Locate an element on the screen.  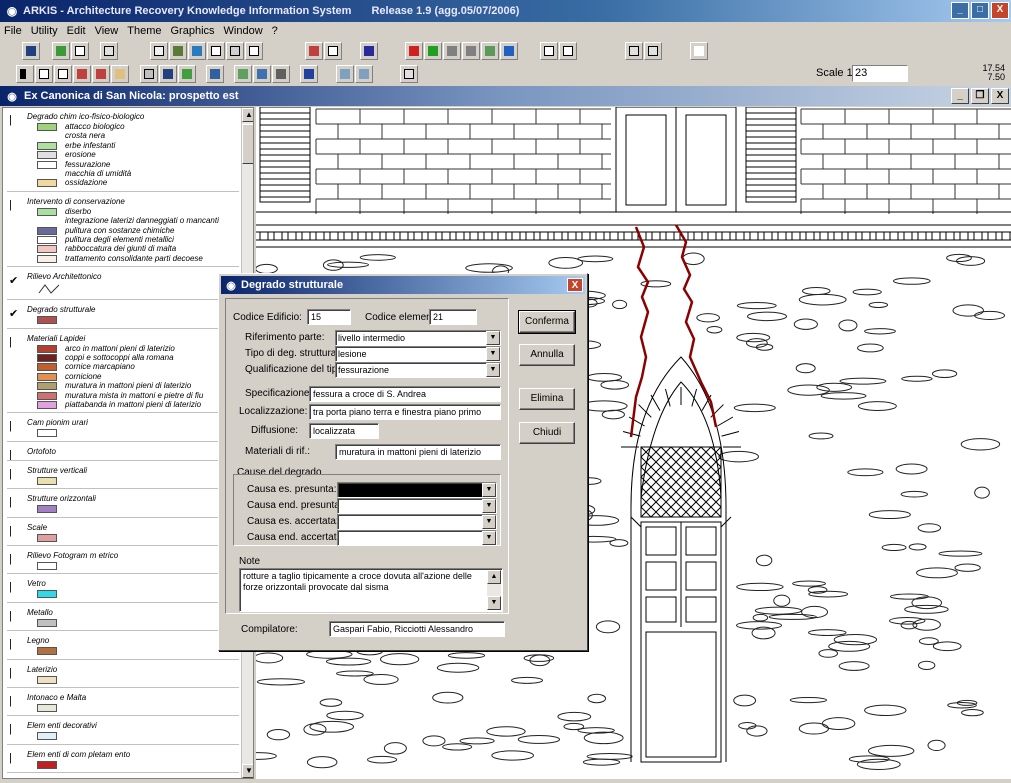
back-icon is located at coordinates (509, 51).